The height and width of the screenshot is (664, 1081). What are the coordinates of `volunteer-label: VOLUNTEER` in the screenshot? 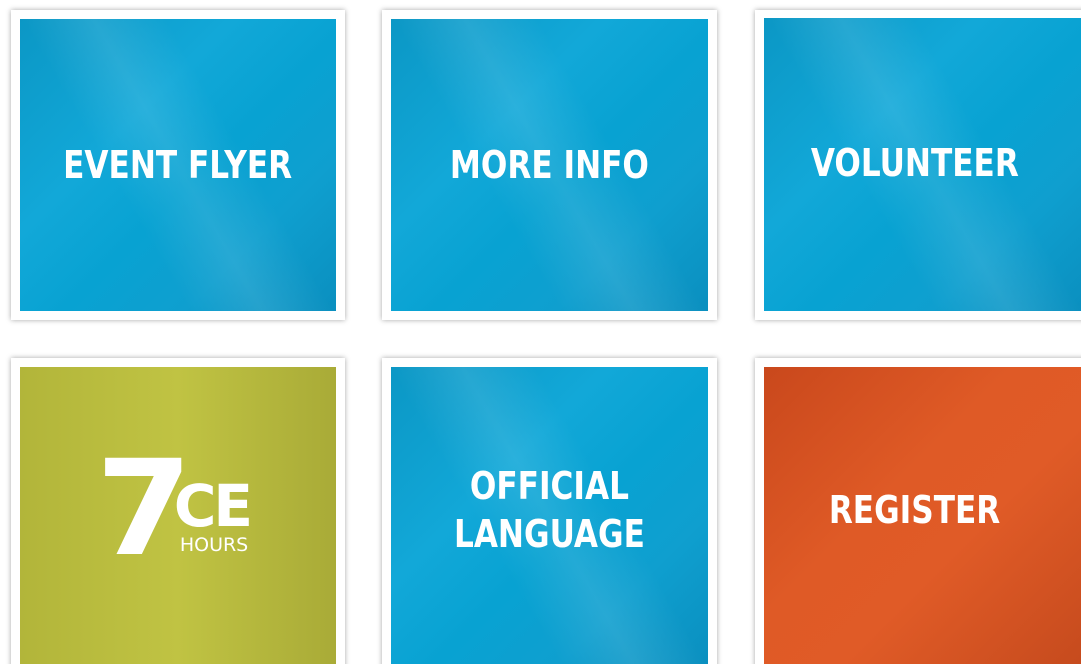 It's located at (914, 162).